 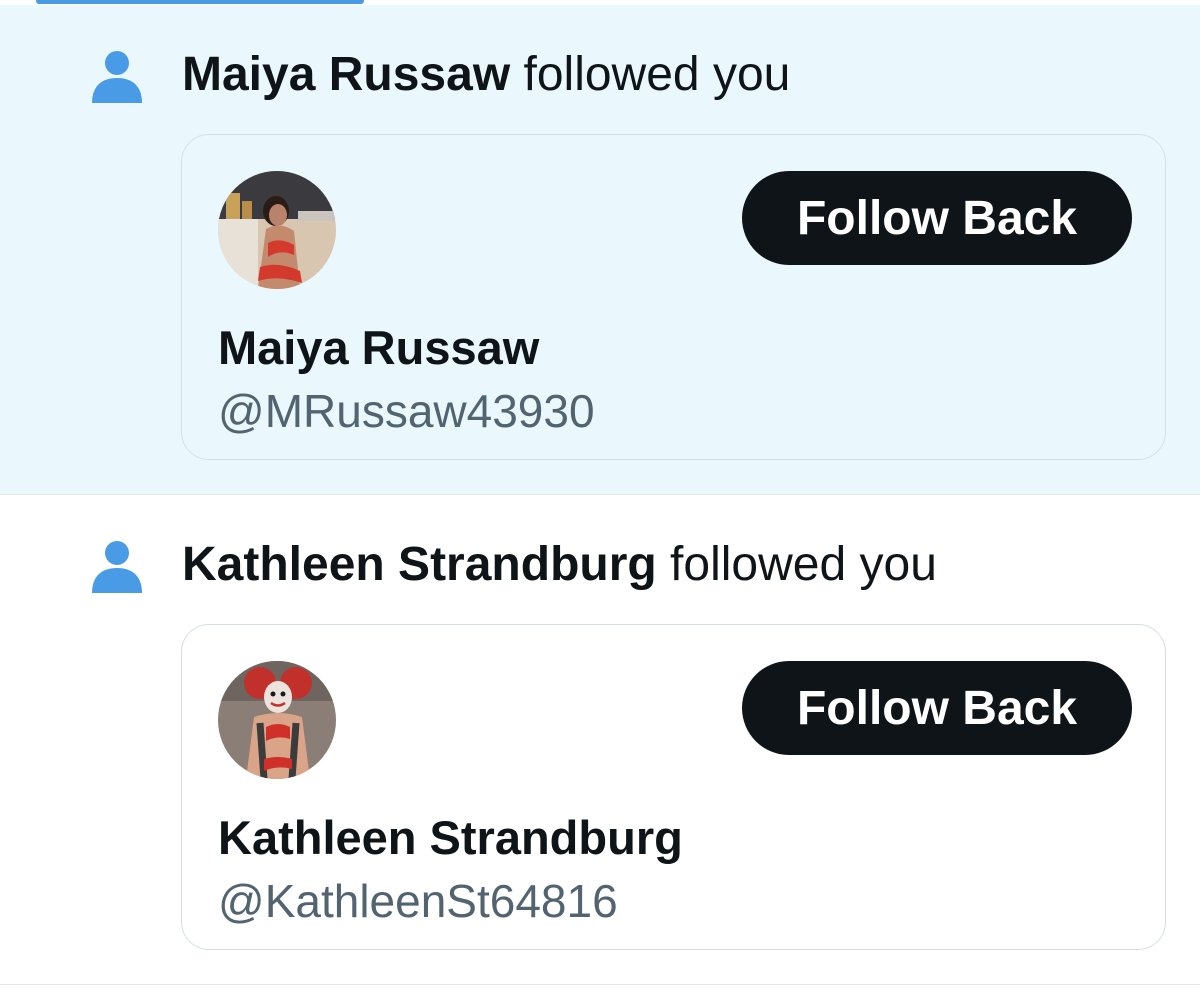 What do you see at coordinates (200, 2) in the screenshot?
I see `active-tab-indicator` at bounding box center [200, 2].